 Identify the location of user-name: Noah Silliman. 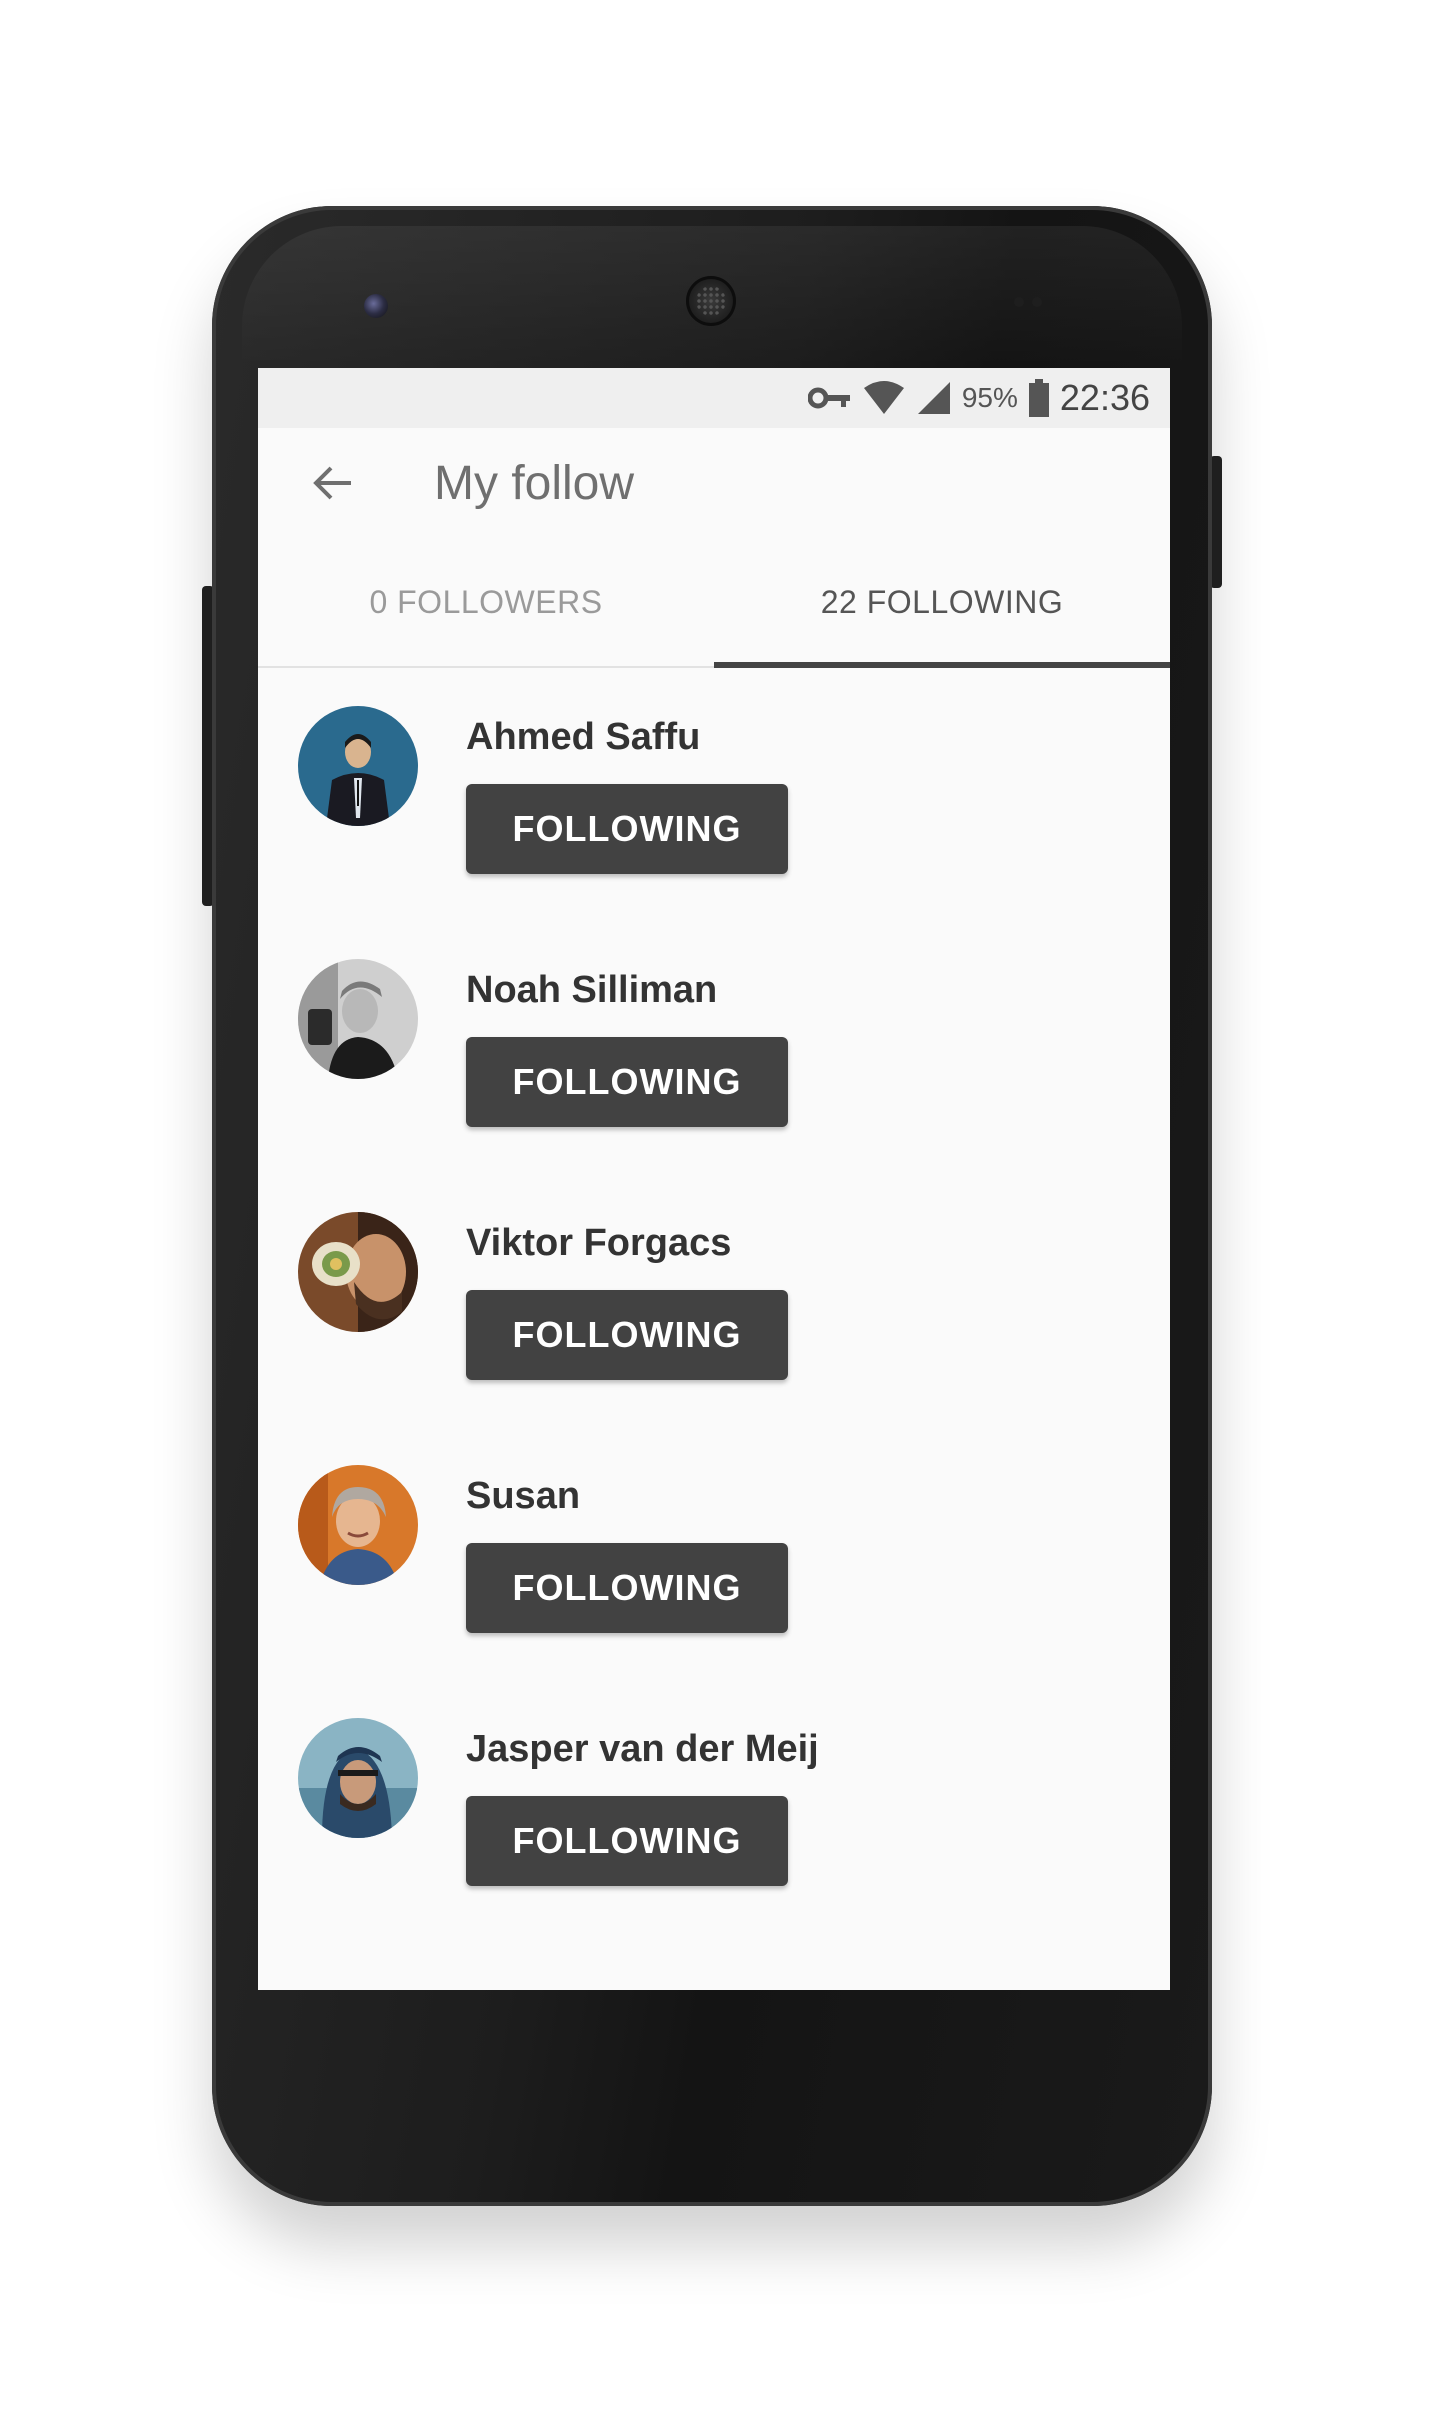
(592, 990).